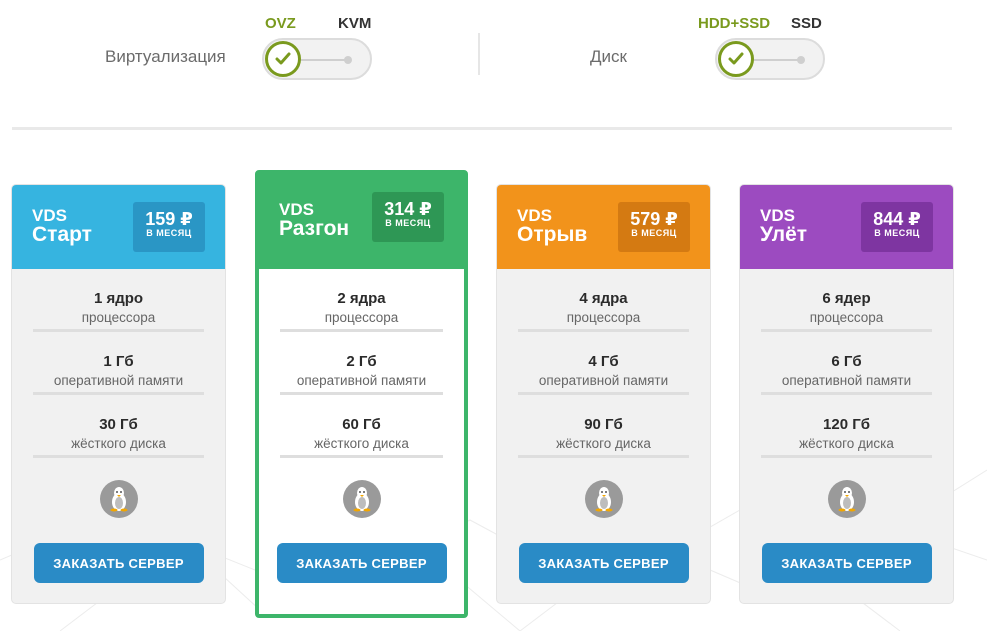 This screenshot has width=987, height=631. What do you see at coordinates (608, 56) in the screenshot?
I see `disk-label: Диск` at bounding box center [608, 56].